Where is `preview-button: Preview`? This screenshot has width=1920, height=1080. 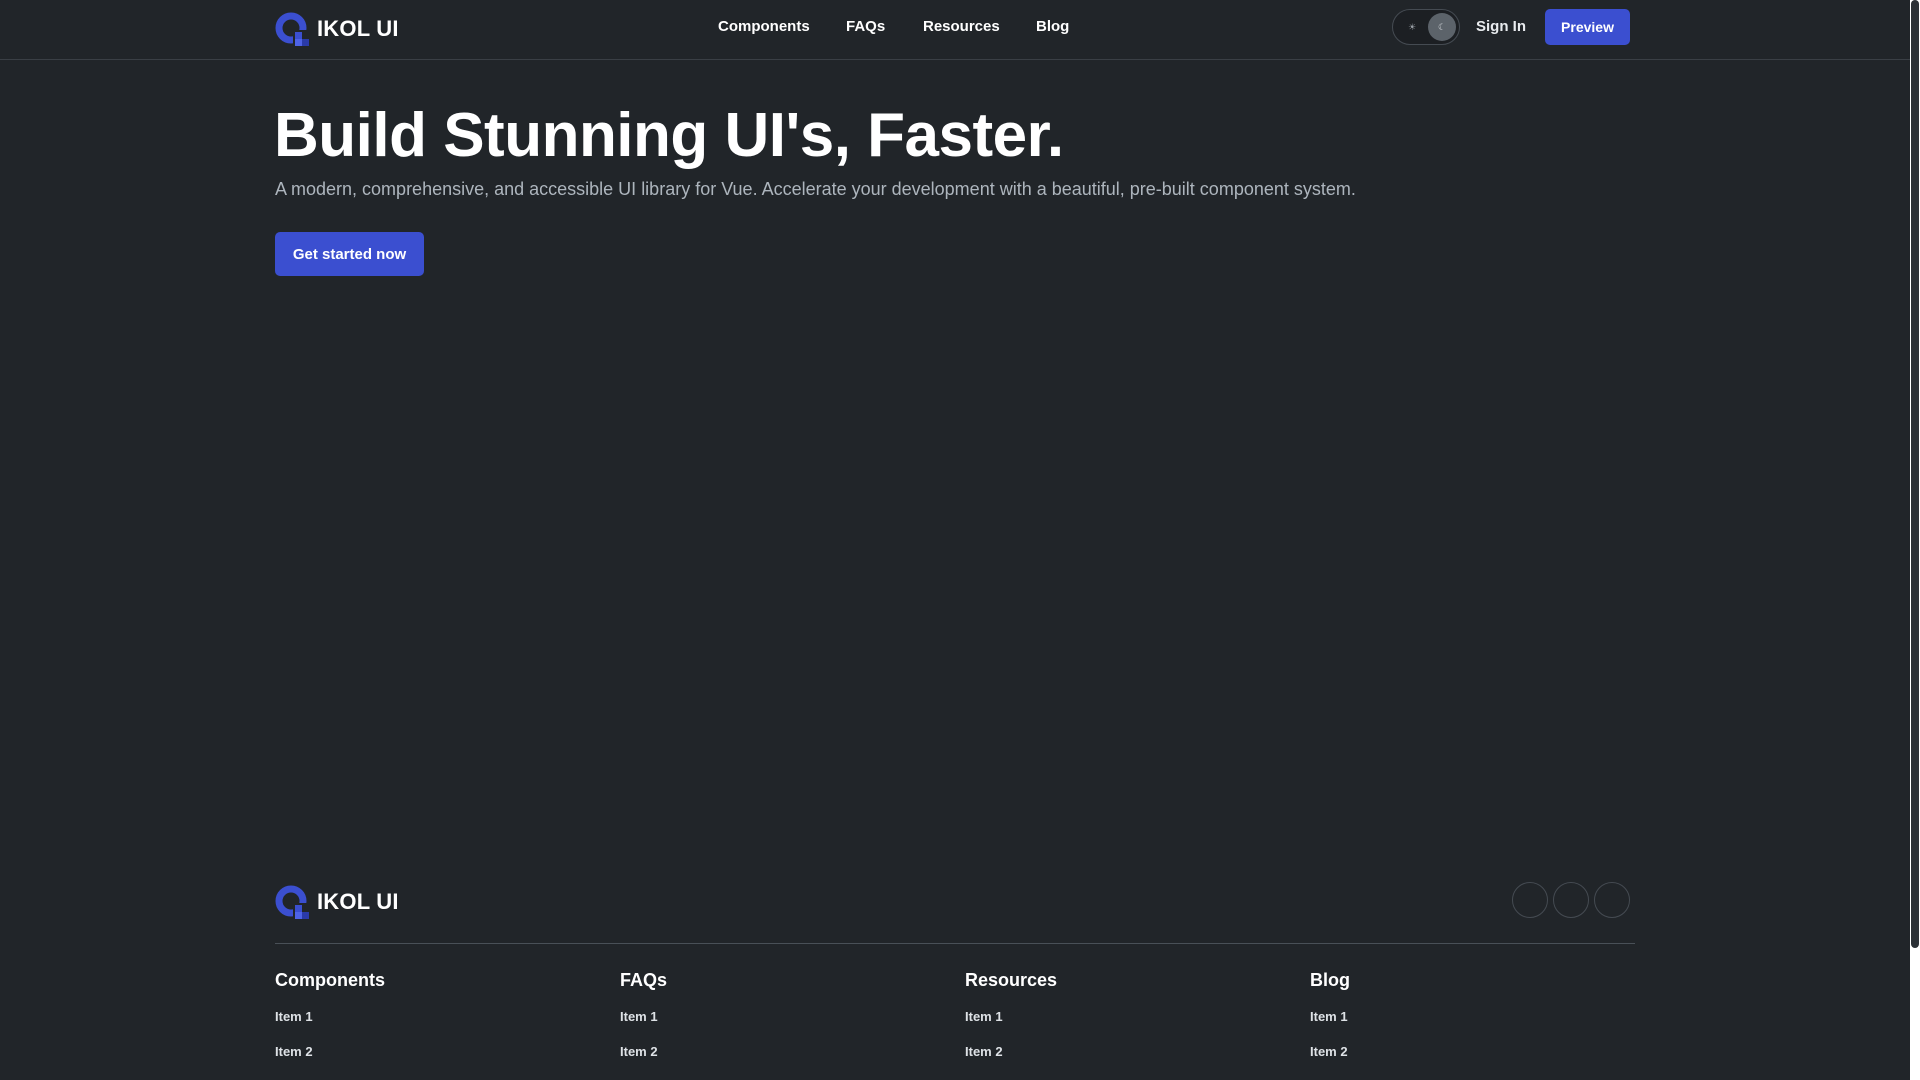
preview-button: Preview is located at coordinates (1587, 27).